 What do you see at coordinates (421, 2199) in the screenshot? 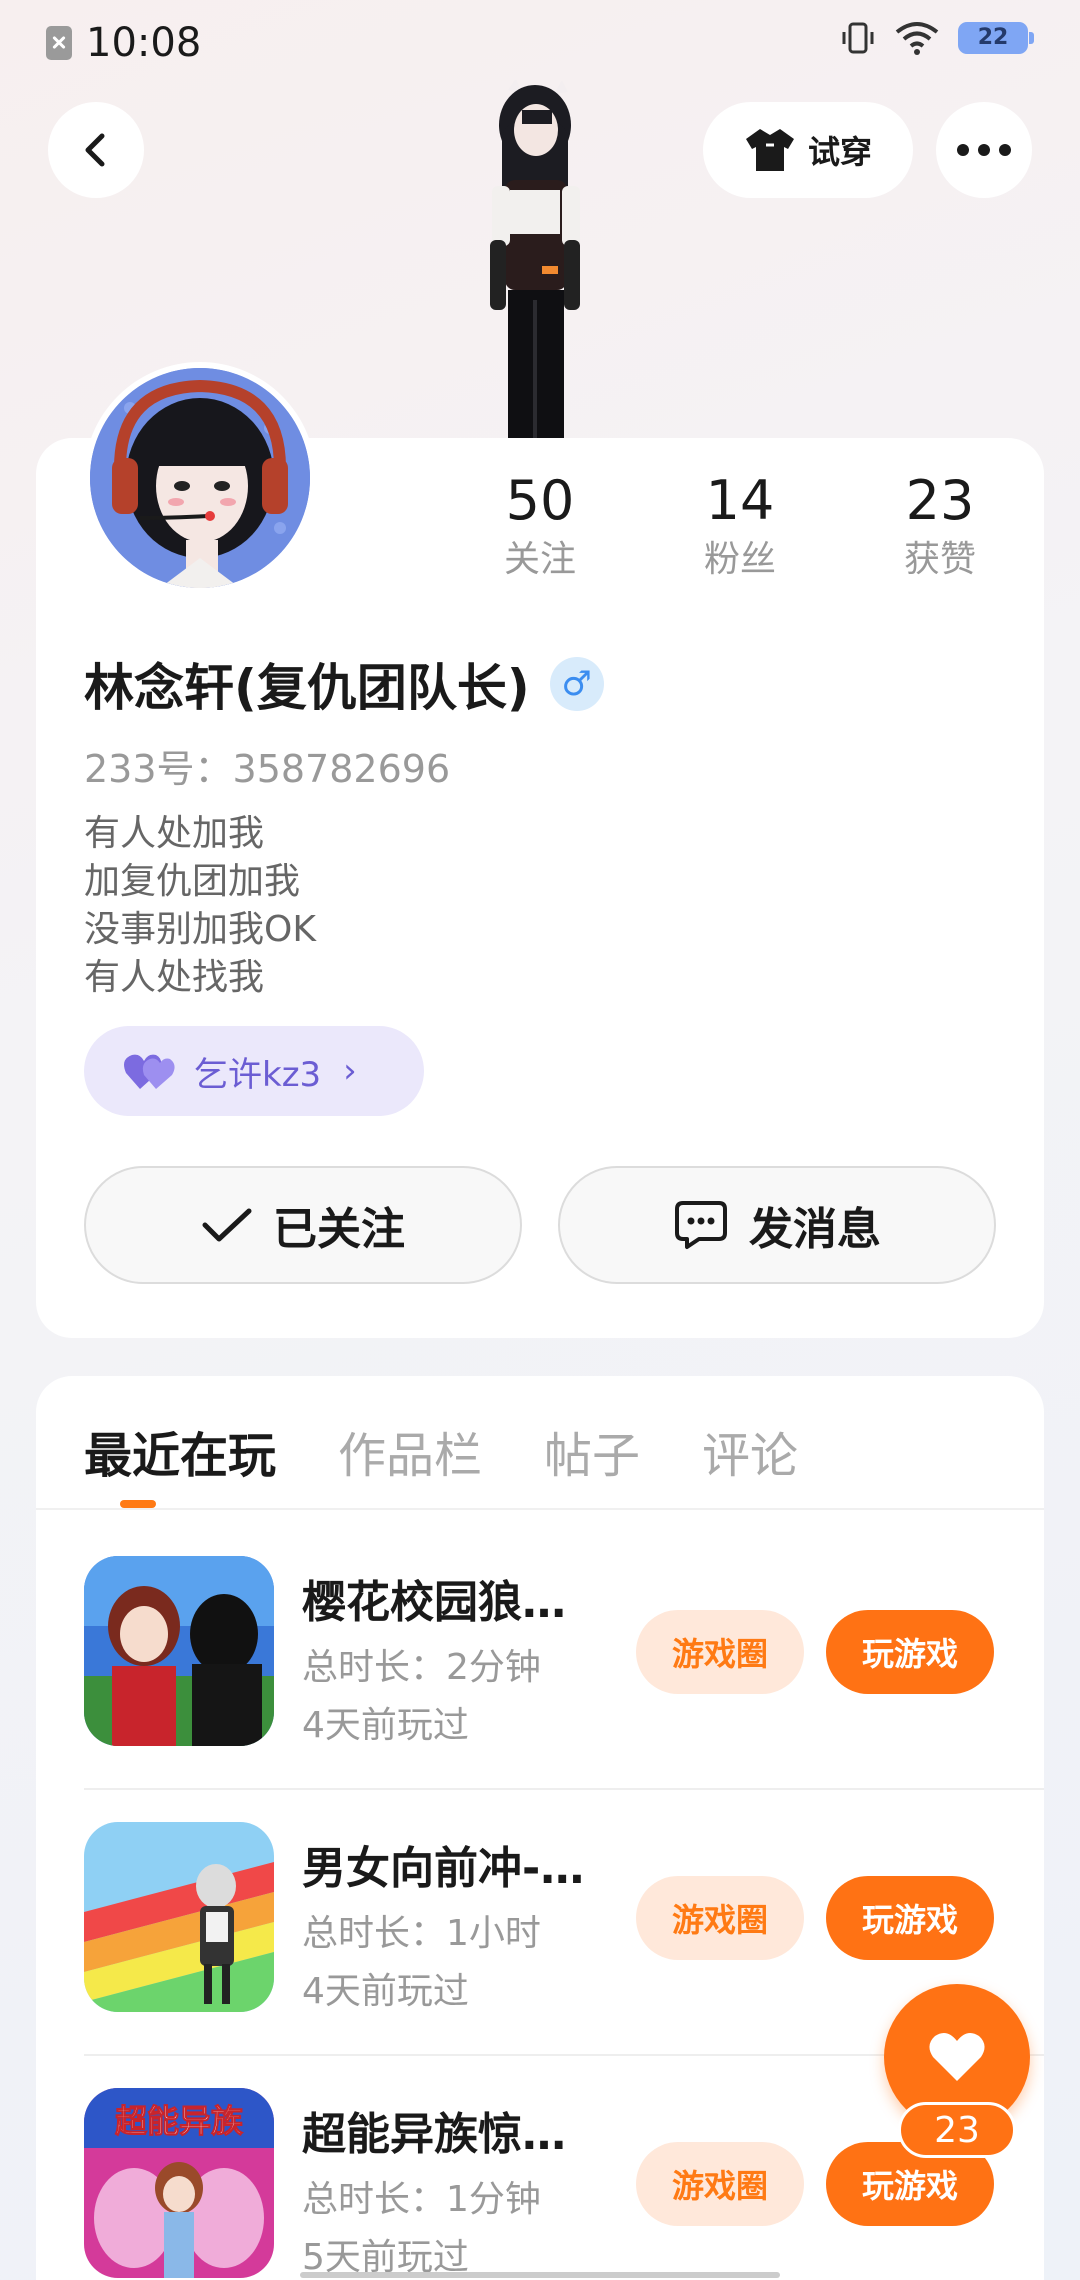
I see `game-duration: 总时长：1分钟` at bounding box center [421, 2199].